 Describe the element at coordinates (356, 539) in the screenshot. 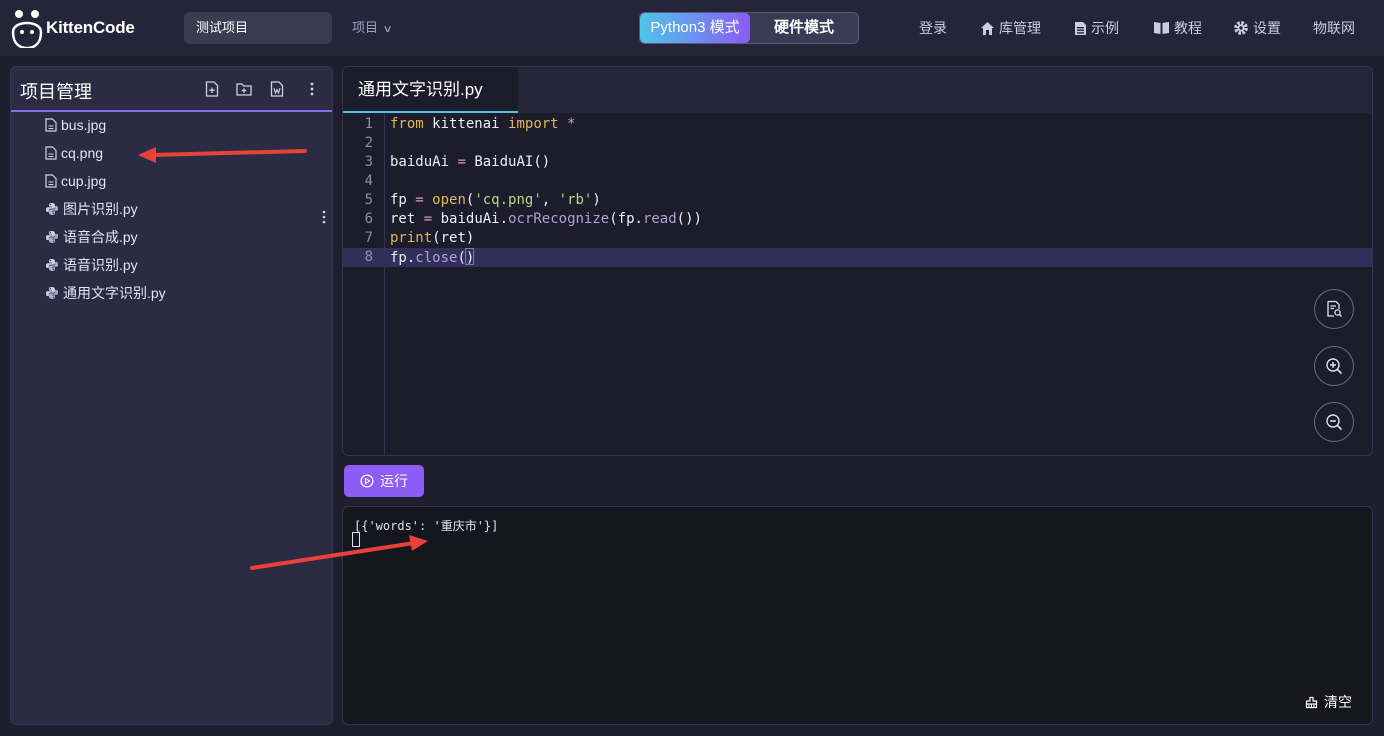

I see `console-cursor` at that location.